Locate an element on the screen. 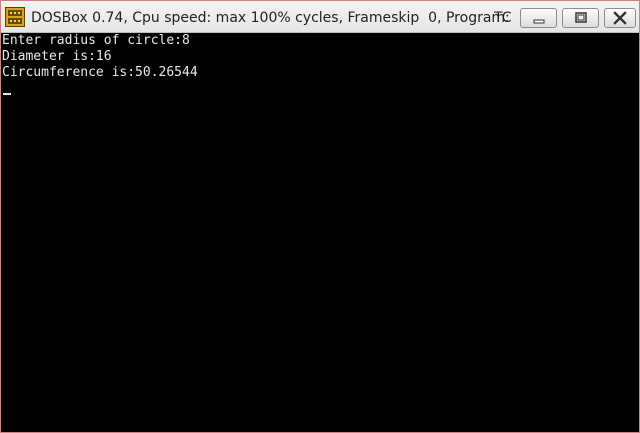 The width and height of the screenshot is (640, 433). console-line: Enter radius of circle:8 is located at coordinates (96, 40).